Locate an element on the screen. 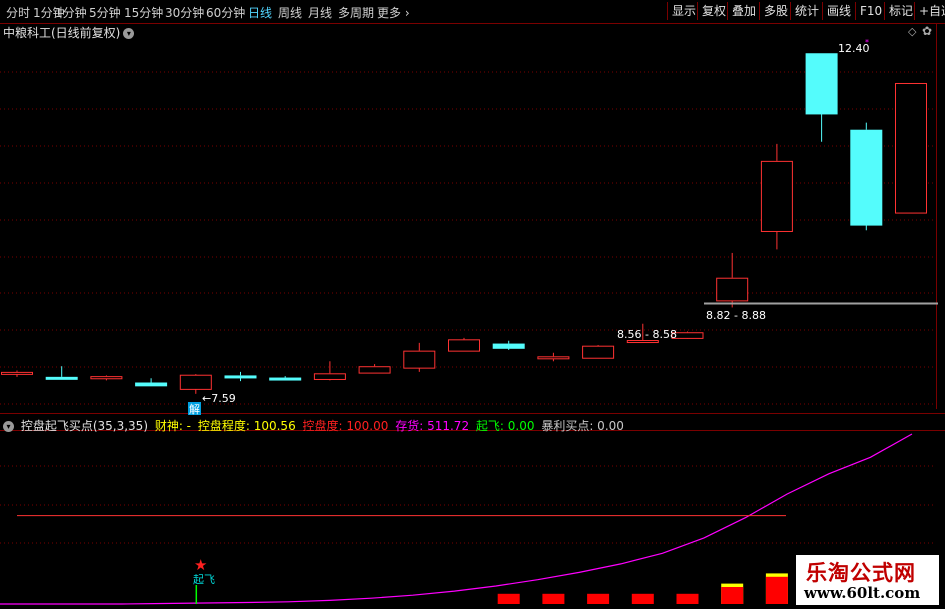 The width and height of the screenshot is (945, 609). site-watermark: 乐淘公式网 www.60lt.com is located at coordinates (867, 580).